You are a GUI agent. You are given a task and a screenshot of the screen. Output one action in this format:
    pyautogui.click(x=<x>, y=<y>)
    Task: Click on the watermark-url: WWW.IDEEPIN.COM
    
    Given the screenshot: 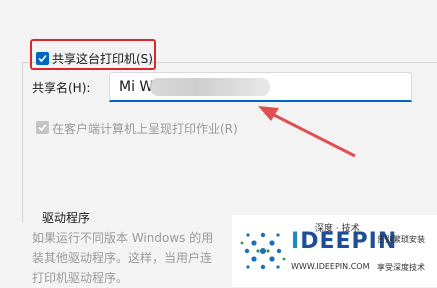 What is the action you would take?
    pyautogui.click(x=330, y=266)
    